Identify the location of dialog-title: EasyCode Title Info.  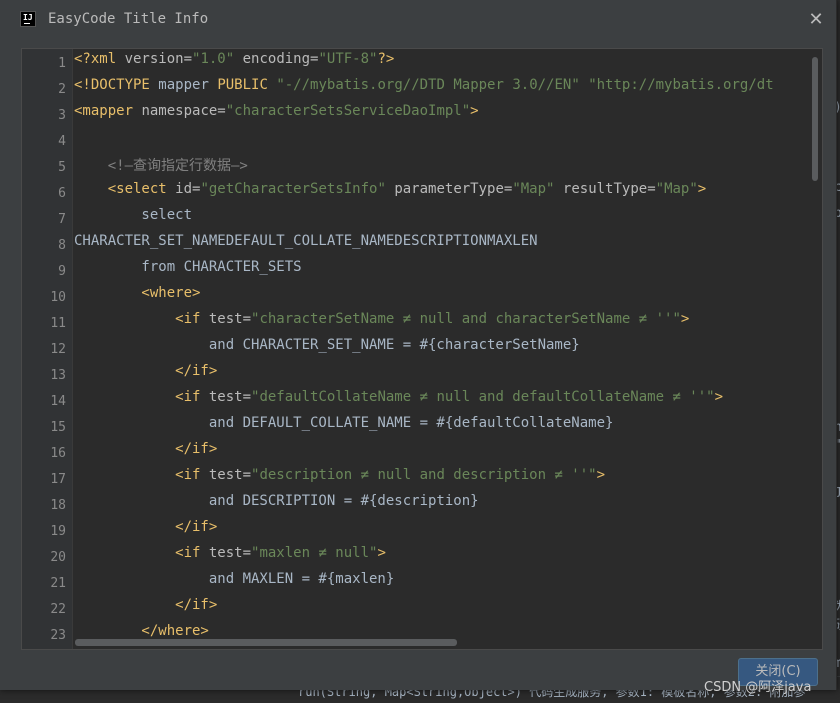
(128, 19).